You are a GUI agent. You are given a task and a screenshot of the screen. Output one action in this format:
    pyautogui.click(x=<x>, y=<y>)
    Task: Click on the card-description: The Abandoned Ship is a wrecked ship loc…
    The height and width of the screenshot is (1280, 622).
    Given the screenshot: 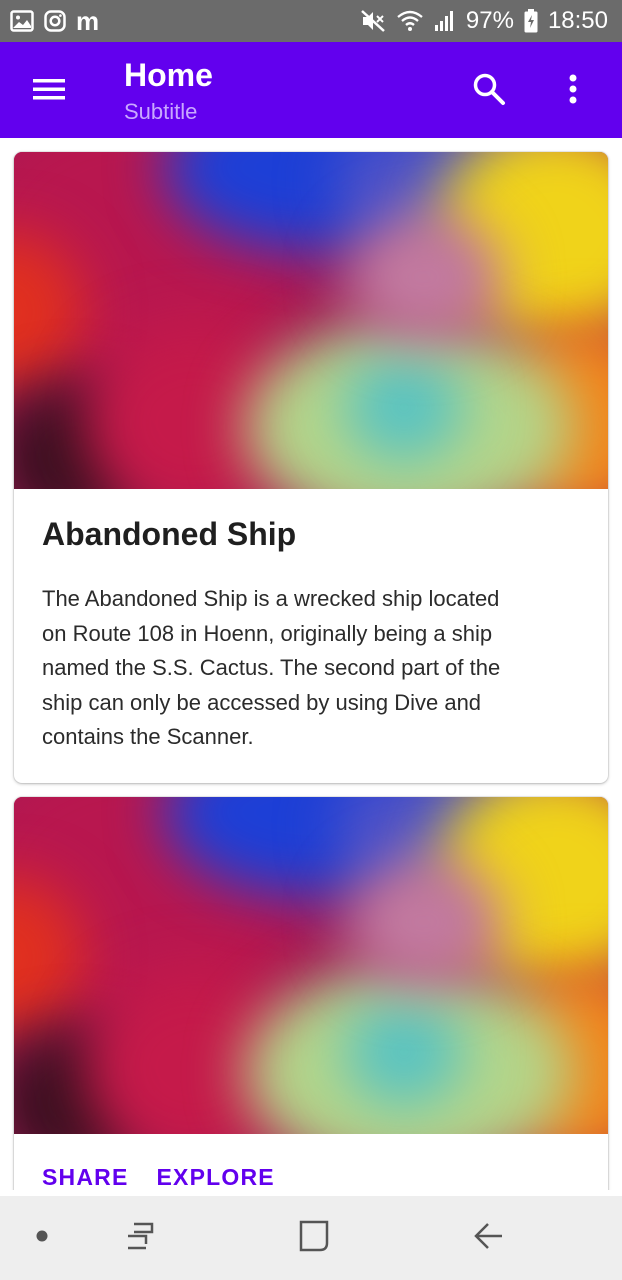 What is the action you would take?
    pyautogui.click(x=312, y=668)
    